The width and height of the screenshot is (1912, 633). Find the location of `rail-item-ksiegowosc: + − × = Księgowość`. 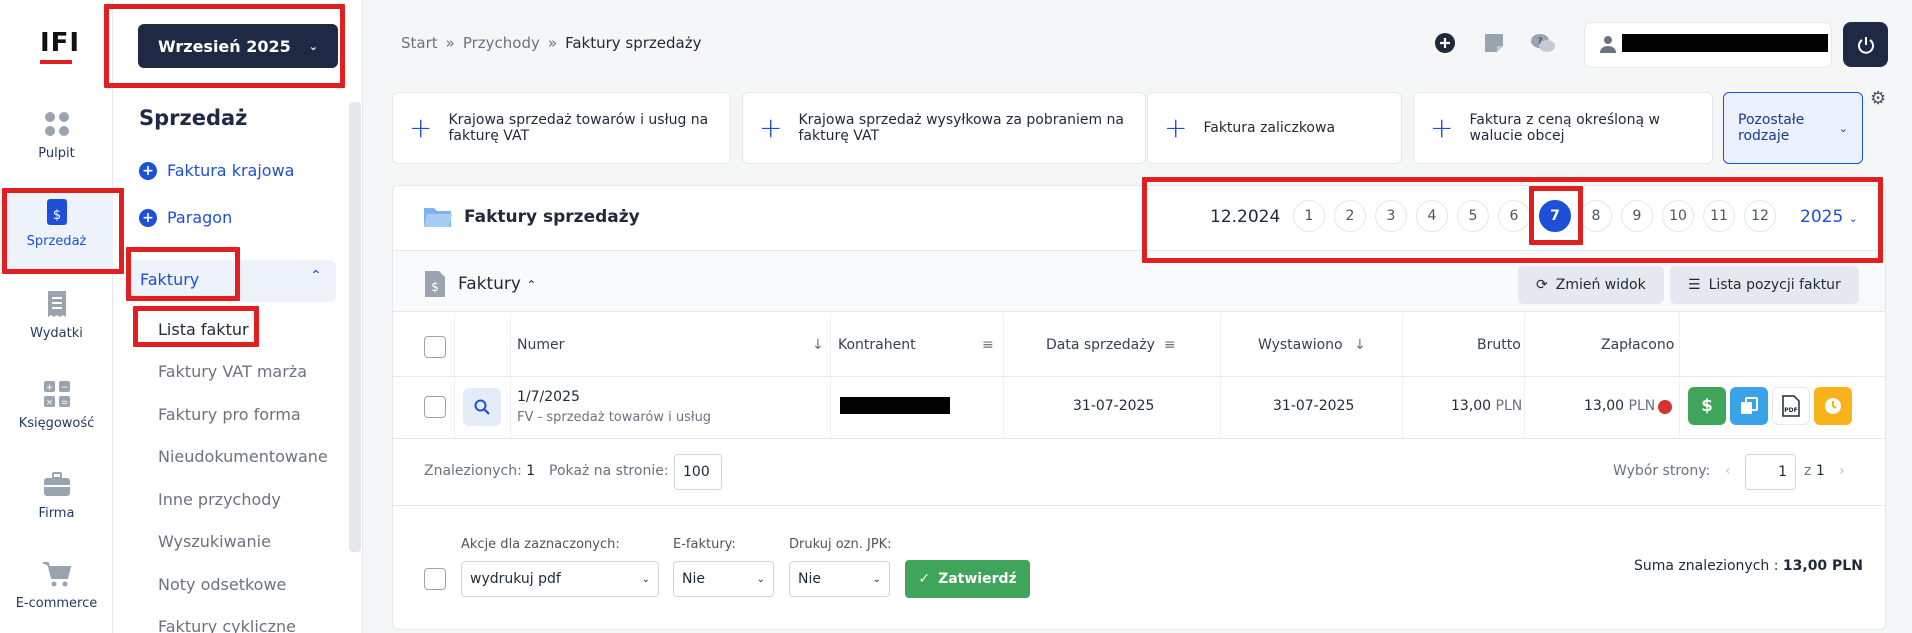

rail-item-ksiegowosc: + − × = Księgowość is located at coordinates (56, 405).